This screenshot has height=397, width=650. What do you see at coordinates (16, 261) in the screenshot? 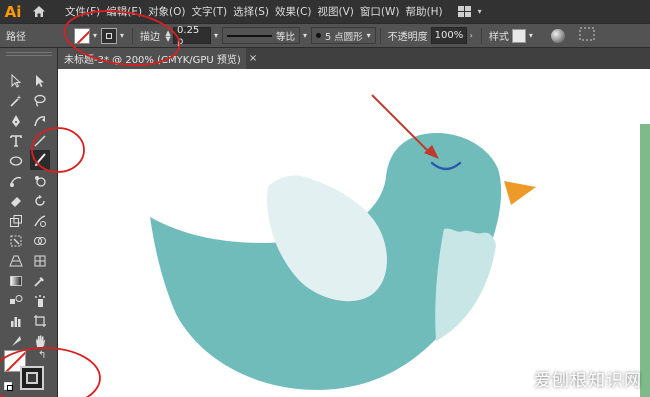
I see `perspective-grid-tool-icon` at bounding box center [16, 261].